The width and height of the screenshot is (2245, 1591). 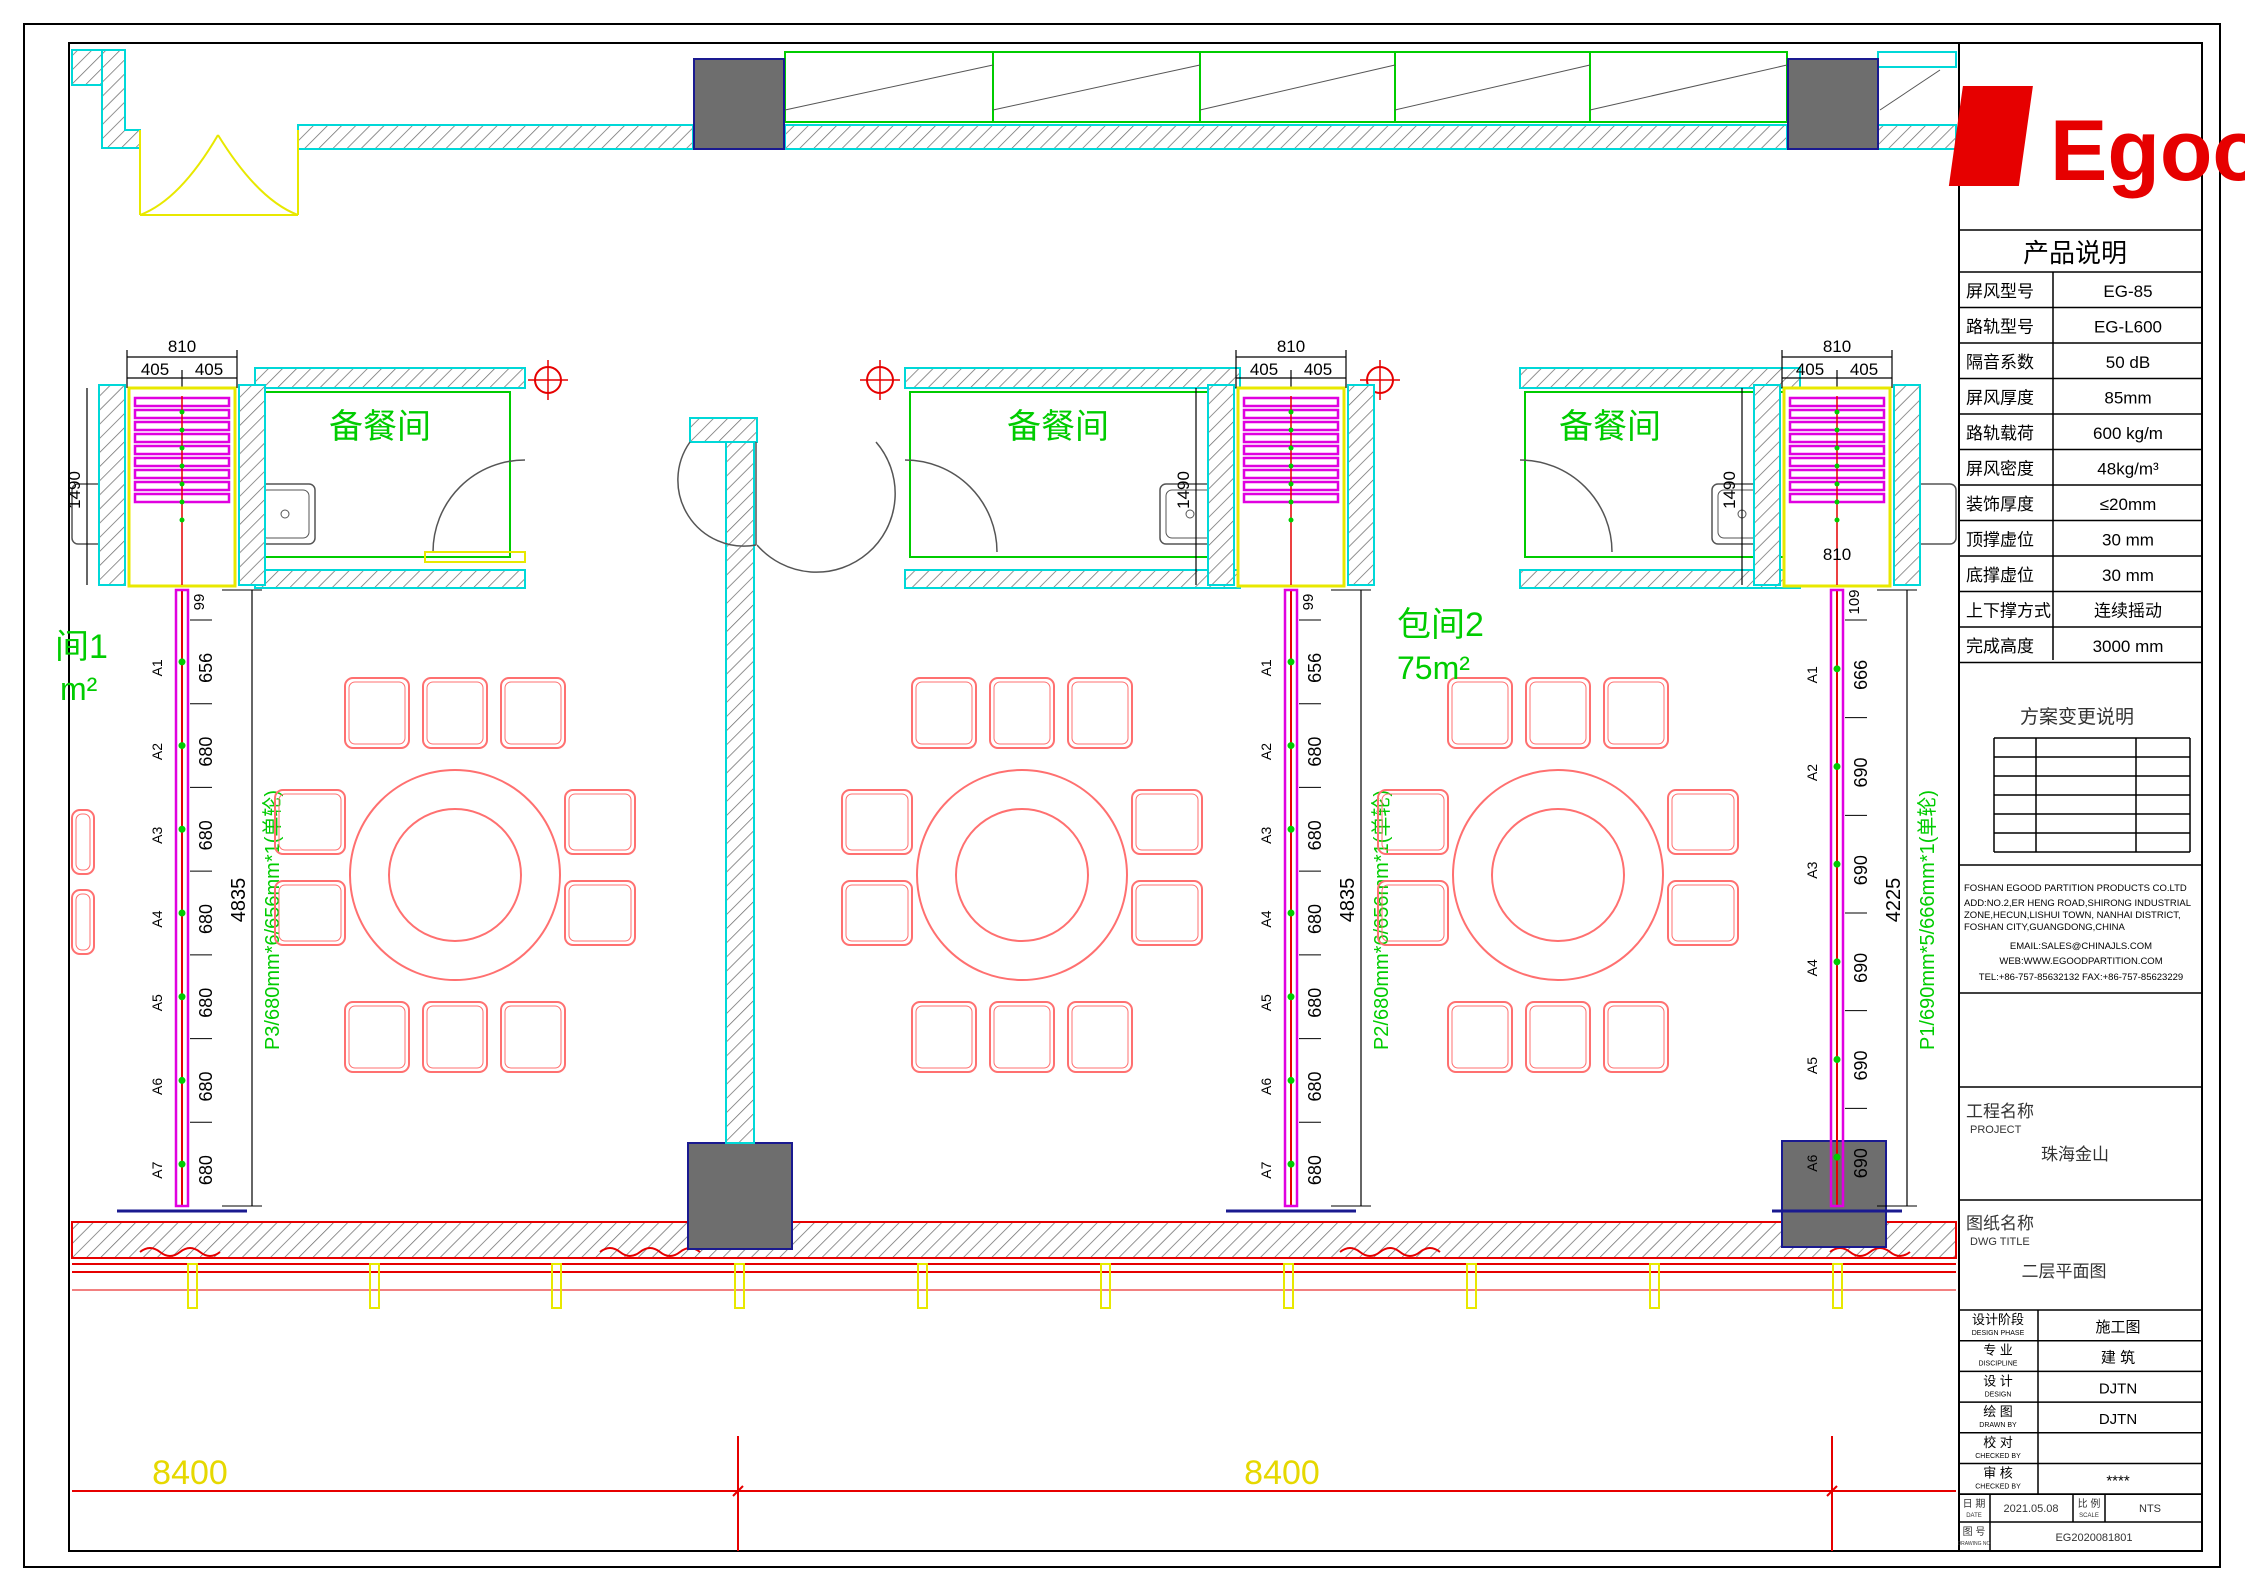 I want to click on info-label-en: DISCIPLINE, so click(x=1998, y=1364).